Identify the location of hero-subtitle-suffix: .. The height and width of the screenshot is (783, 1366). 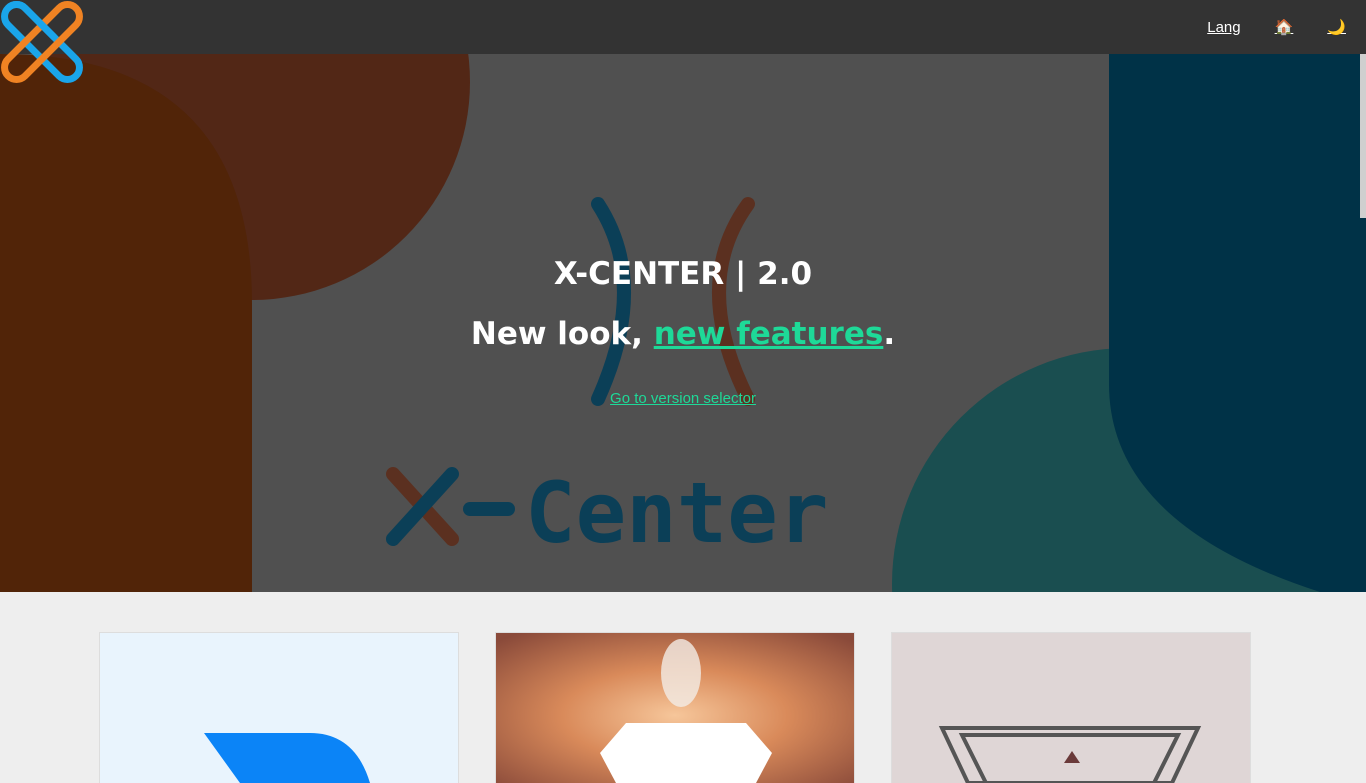
(889, 334).